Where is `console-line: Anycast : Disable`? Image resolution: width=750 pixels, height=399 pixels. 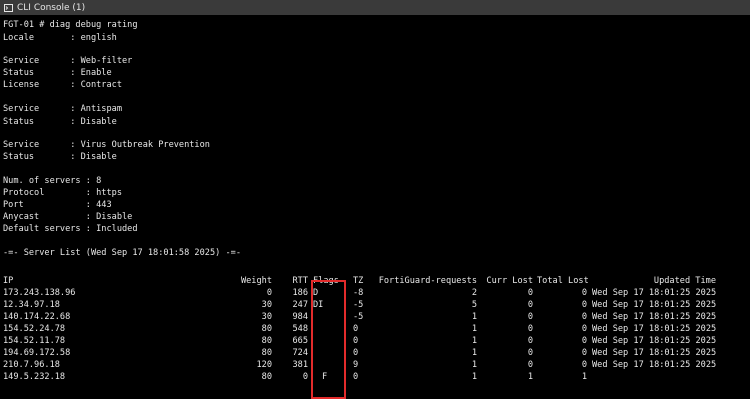 console-line: Anycast : Disable is located at coordinates (68, 217).